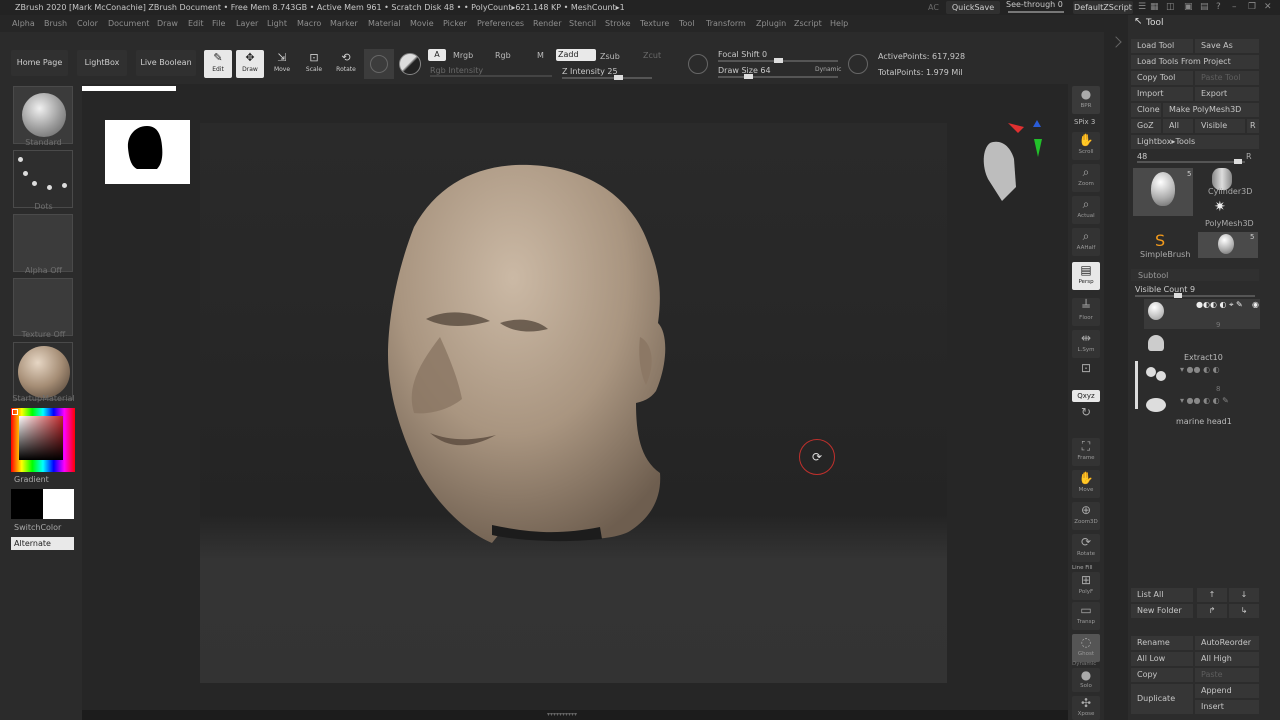 The height and width of the screenshot is (720, 1280). Describe the element at coordinates (1162, 675) in the screenshot. I see `copy-subtool-button: Copy` at that location.